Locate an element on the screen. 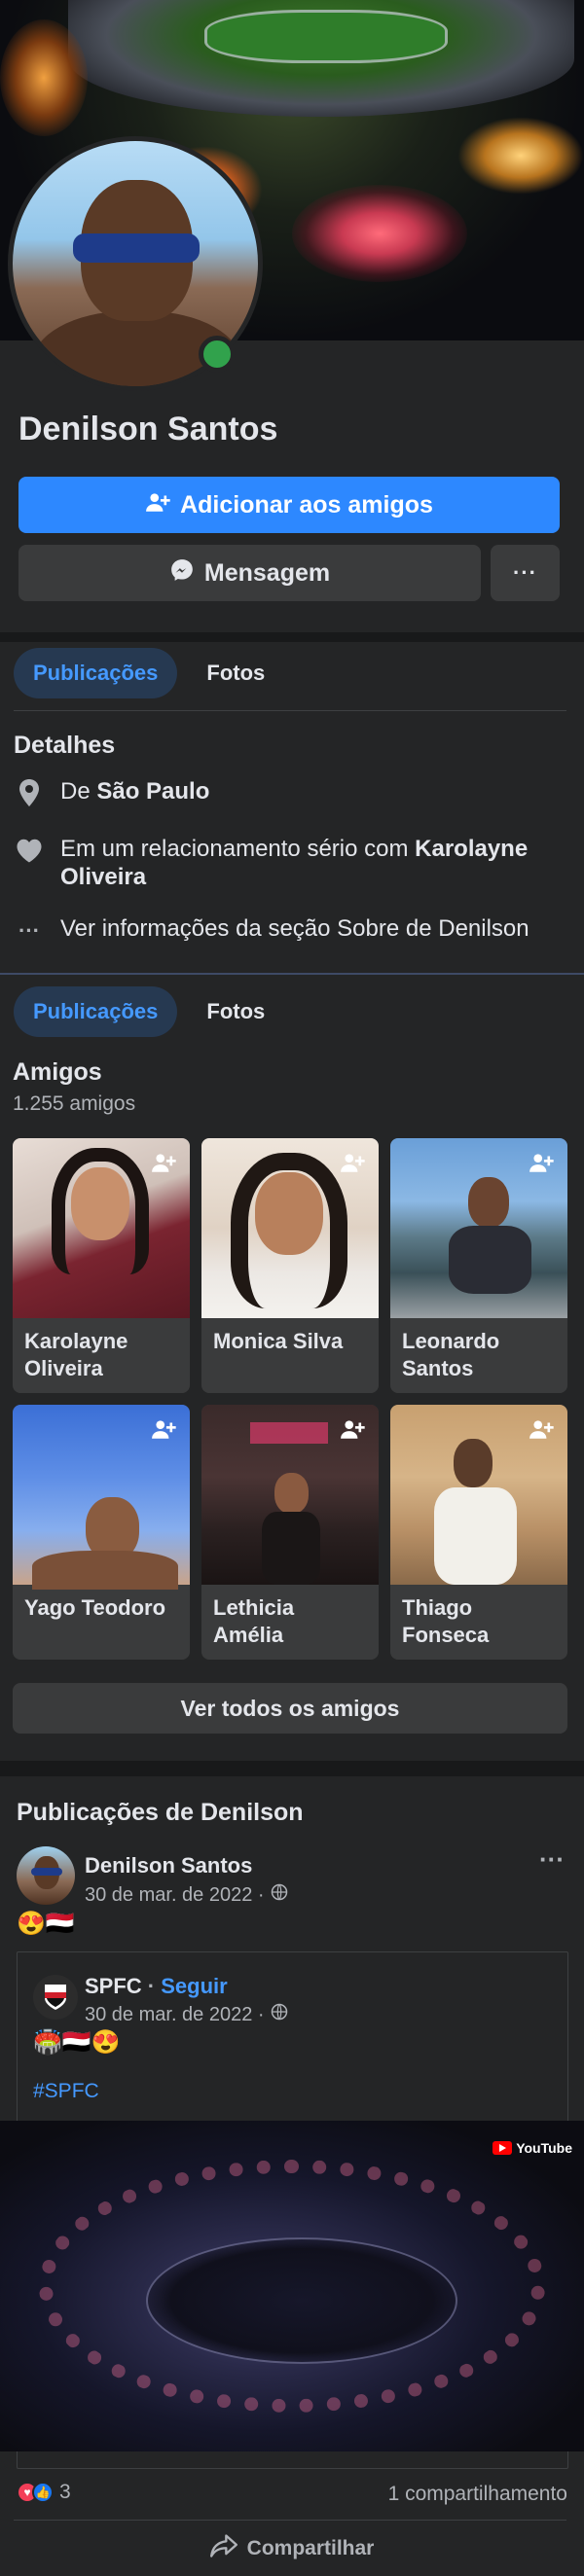 Image resolution: width=584 pixels, height=2576 pixels. shared-post-date: 30 de mar. de 2022 · is located at coordinates (175, 2015).